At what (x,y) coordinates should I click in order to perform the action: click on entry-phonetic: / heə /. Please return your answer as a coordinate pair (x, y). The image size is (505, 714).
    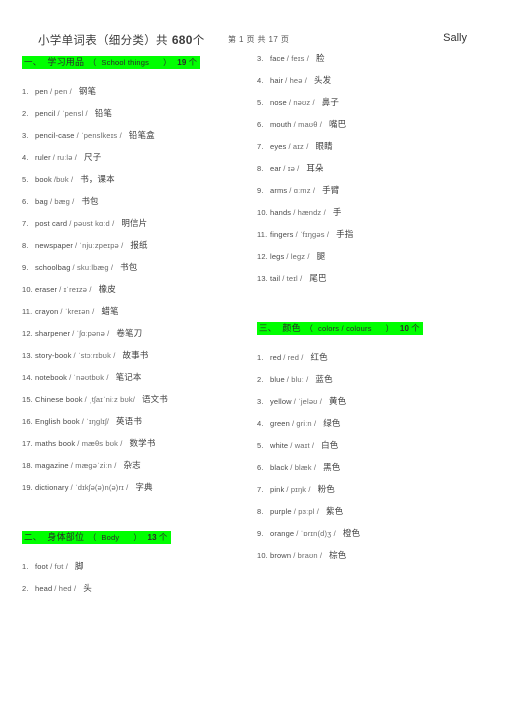
    Looking at the image, I should click on (296, 80).